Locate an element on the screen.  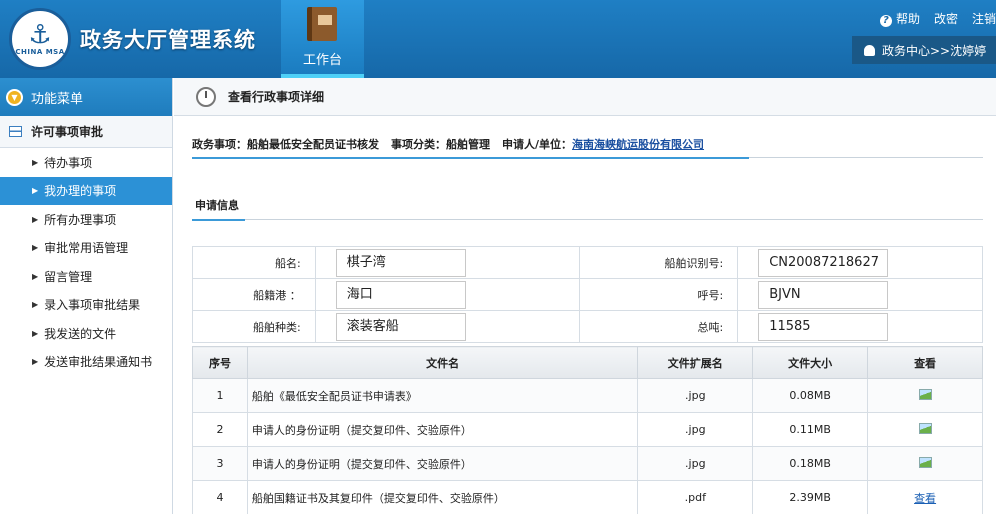
applicant-link: 海南海峡航运股份有限公司 is located at coordinates (638, 144).